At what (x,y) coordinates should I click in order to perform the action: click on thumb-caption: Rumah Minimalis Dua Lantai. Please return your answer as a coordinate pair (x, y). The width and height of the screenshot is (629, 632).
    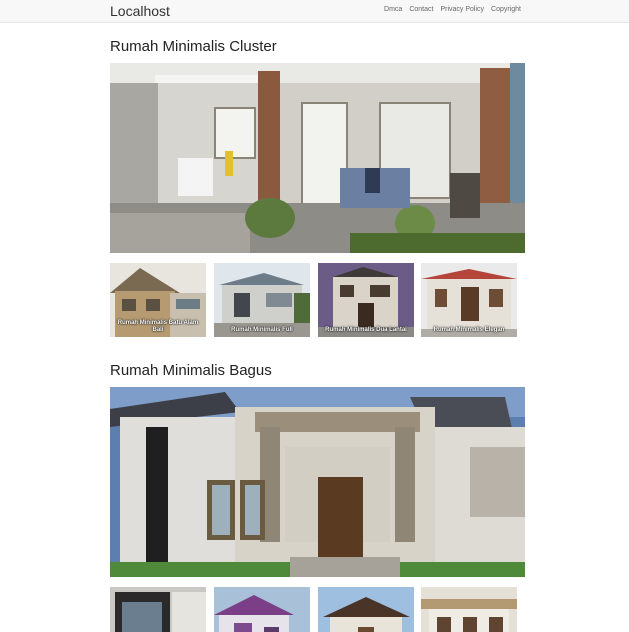
    Looking at the image, I should click on (366, 330).